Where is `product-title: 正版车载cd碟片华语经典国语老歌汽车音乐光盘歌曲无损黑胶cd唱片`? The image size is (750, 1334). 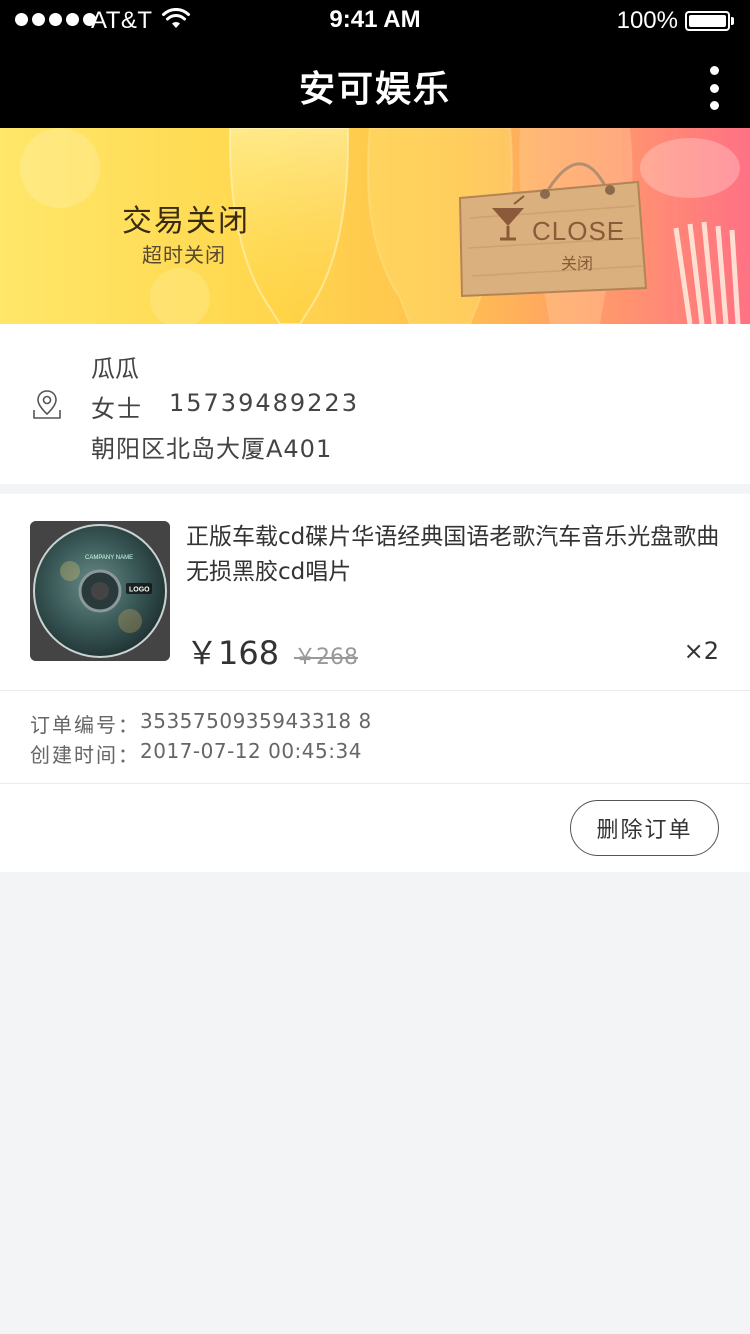
product-title: 正版车载cd碟片华语经典国语老歌汽车音乐光盘歌曲无损黑胶cd唱片 is located at coordinates (456, 555).